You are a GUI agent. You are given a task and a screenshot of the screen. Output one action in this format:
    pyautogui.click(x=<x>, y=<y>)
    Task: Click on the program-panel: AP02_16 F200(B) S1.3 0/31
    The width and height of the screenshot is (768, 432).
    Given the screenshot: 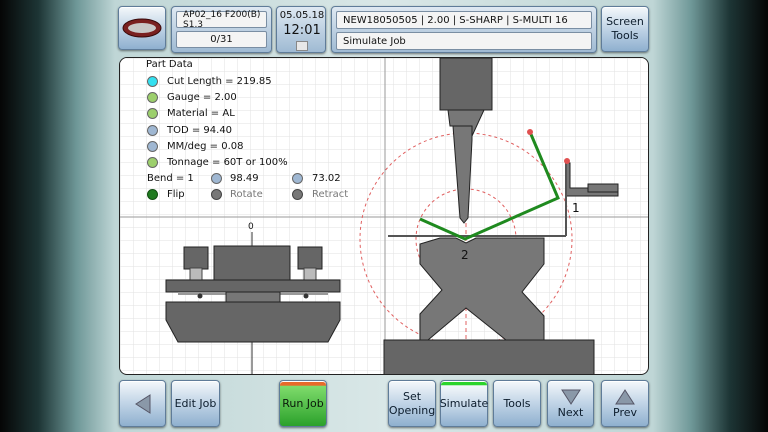 What is the action you would take?
    pyautogui.click(x=221, y=29)
    